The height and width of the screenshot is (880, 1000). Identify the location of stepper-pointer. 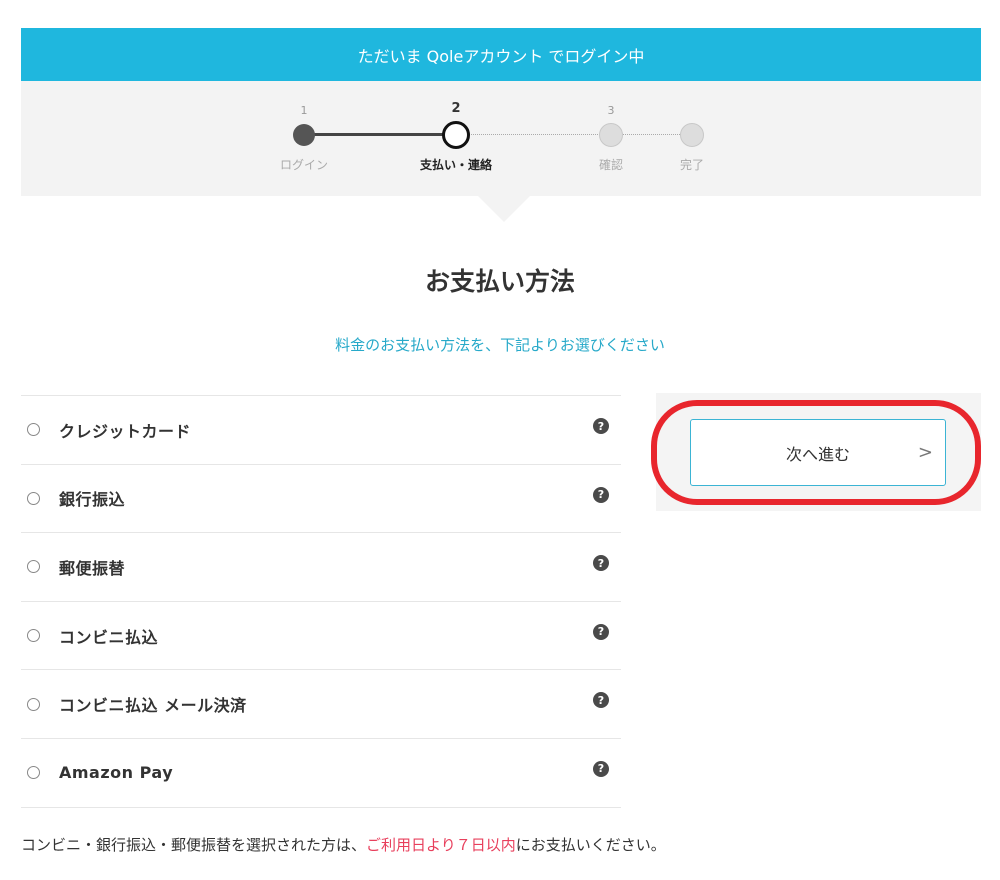
(504, 209).